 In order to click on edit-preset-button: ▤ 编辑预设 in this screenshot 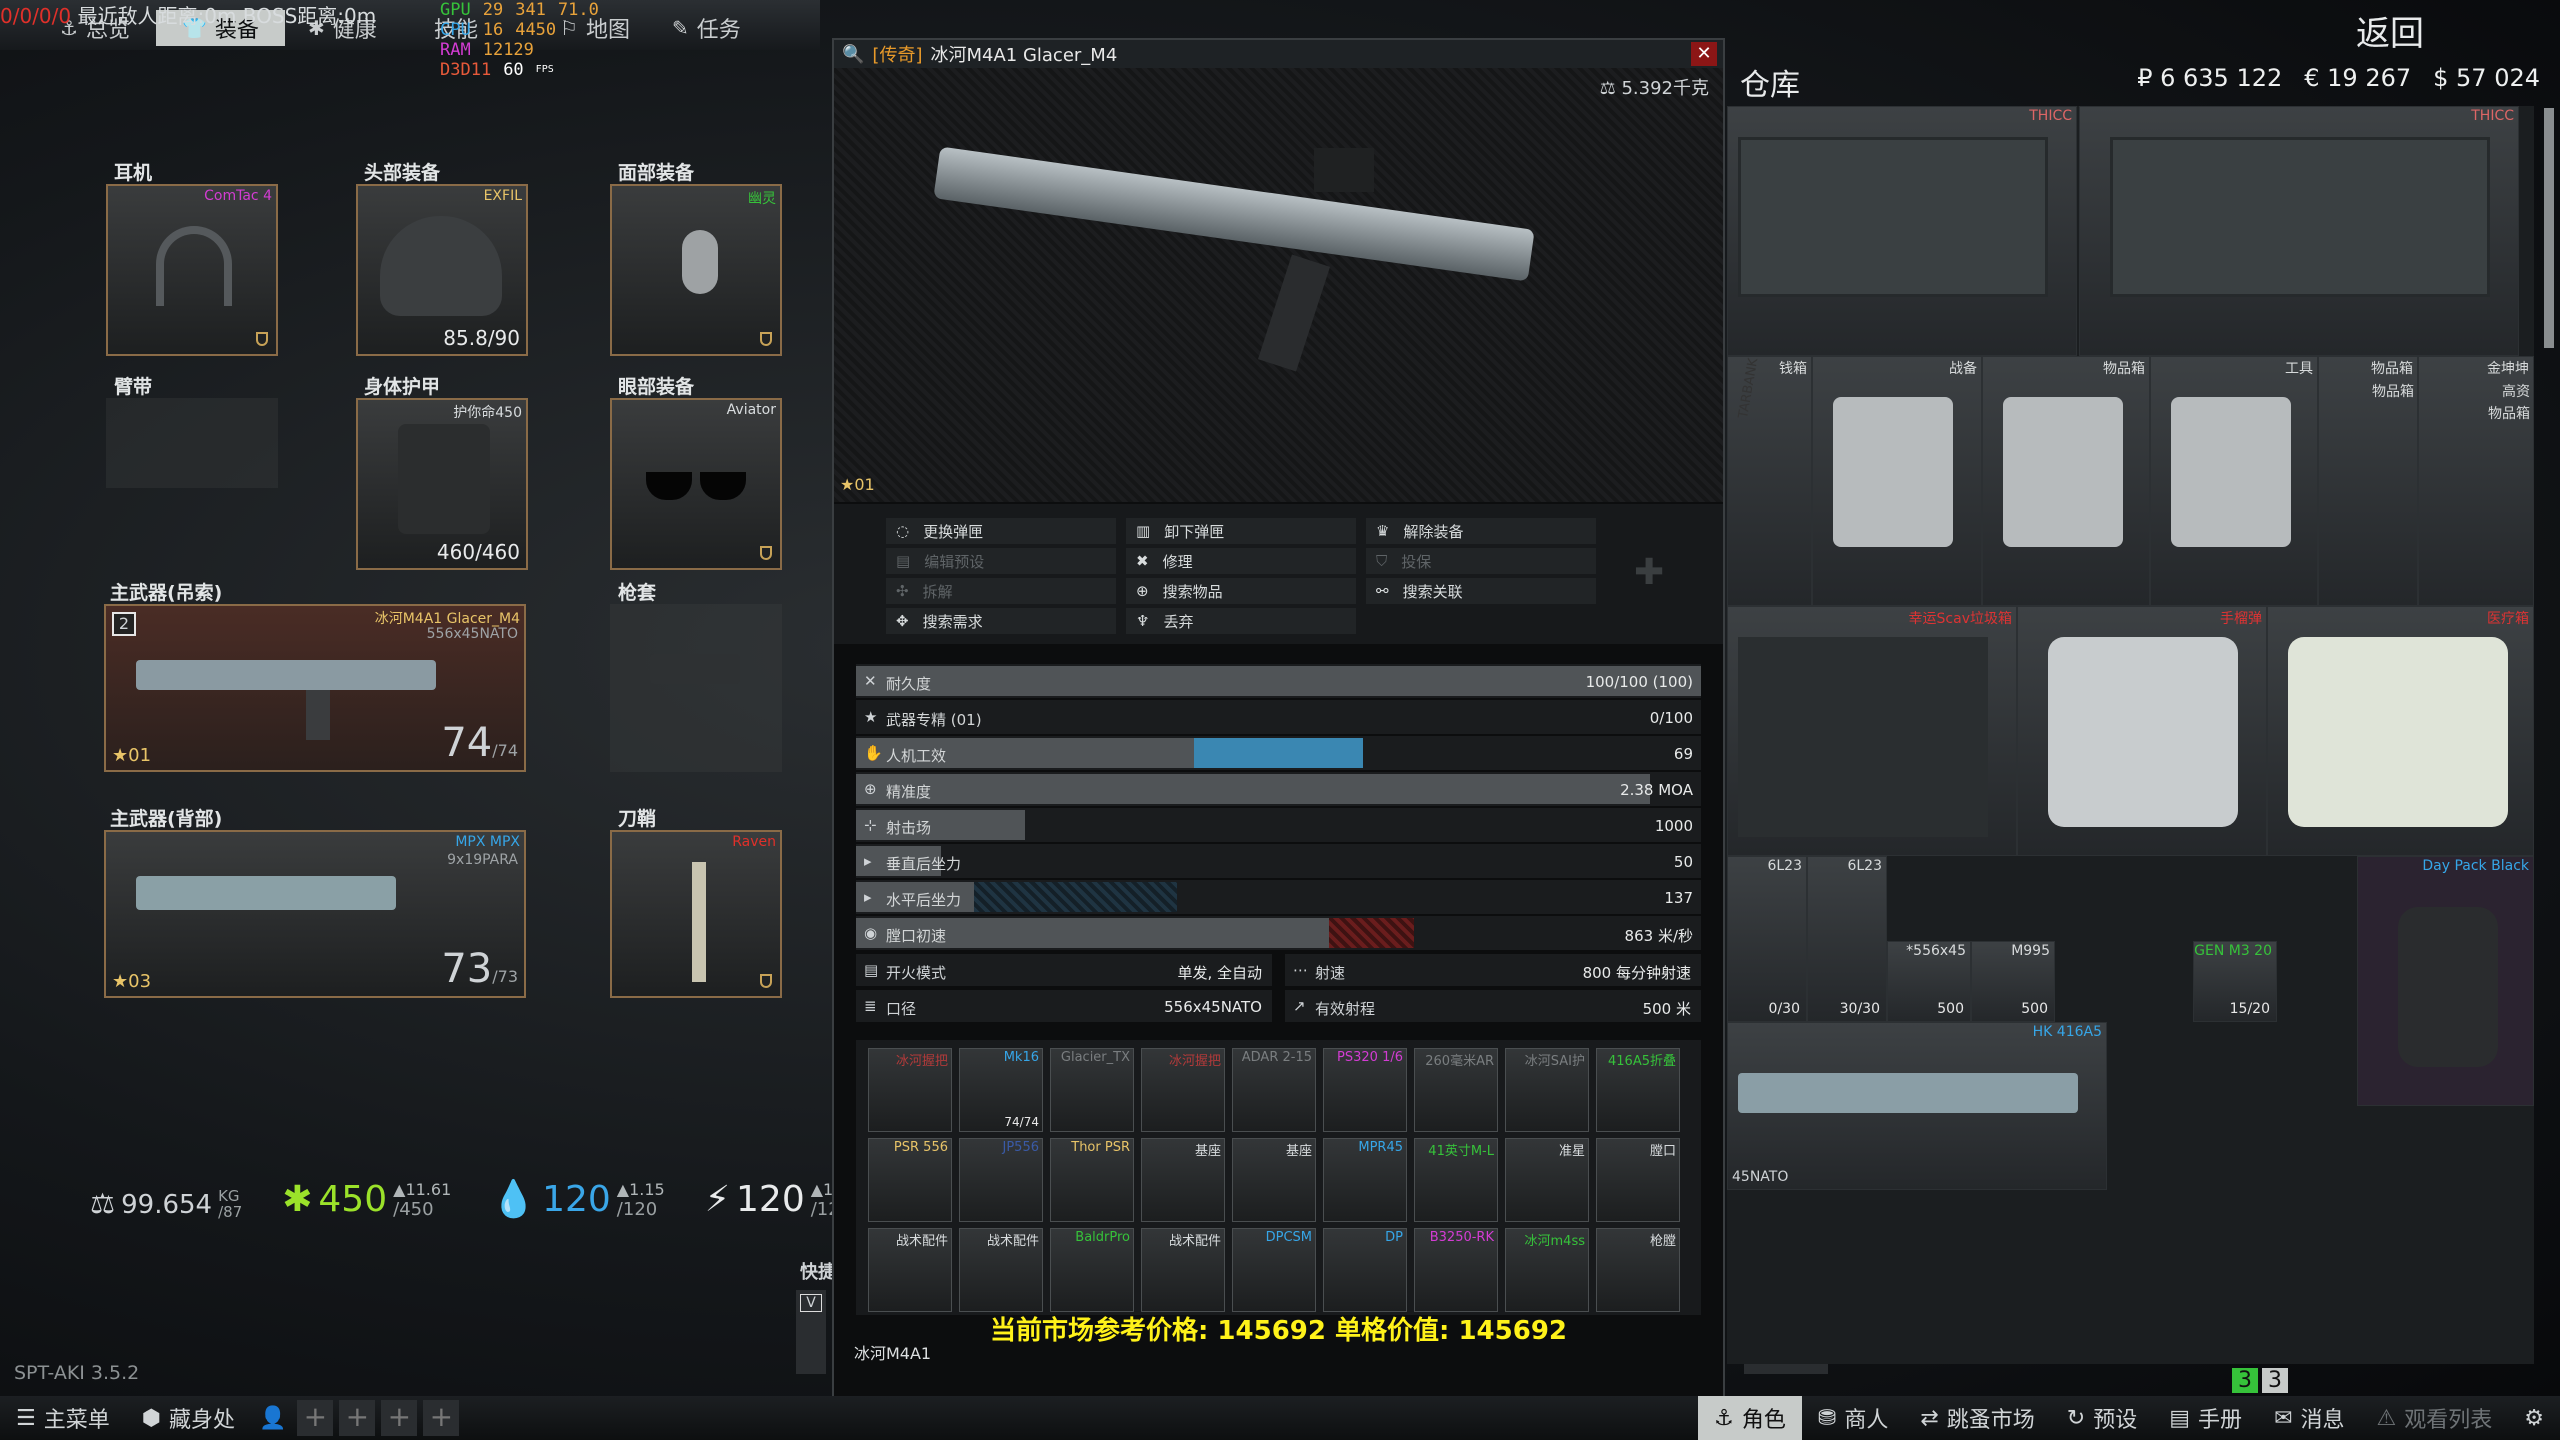, I will do `click(1001, 561)`.